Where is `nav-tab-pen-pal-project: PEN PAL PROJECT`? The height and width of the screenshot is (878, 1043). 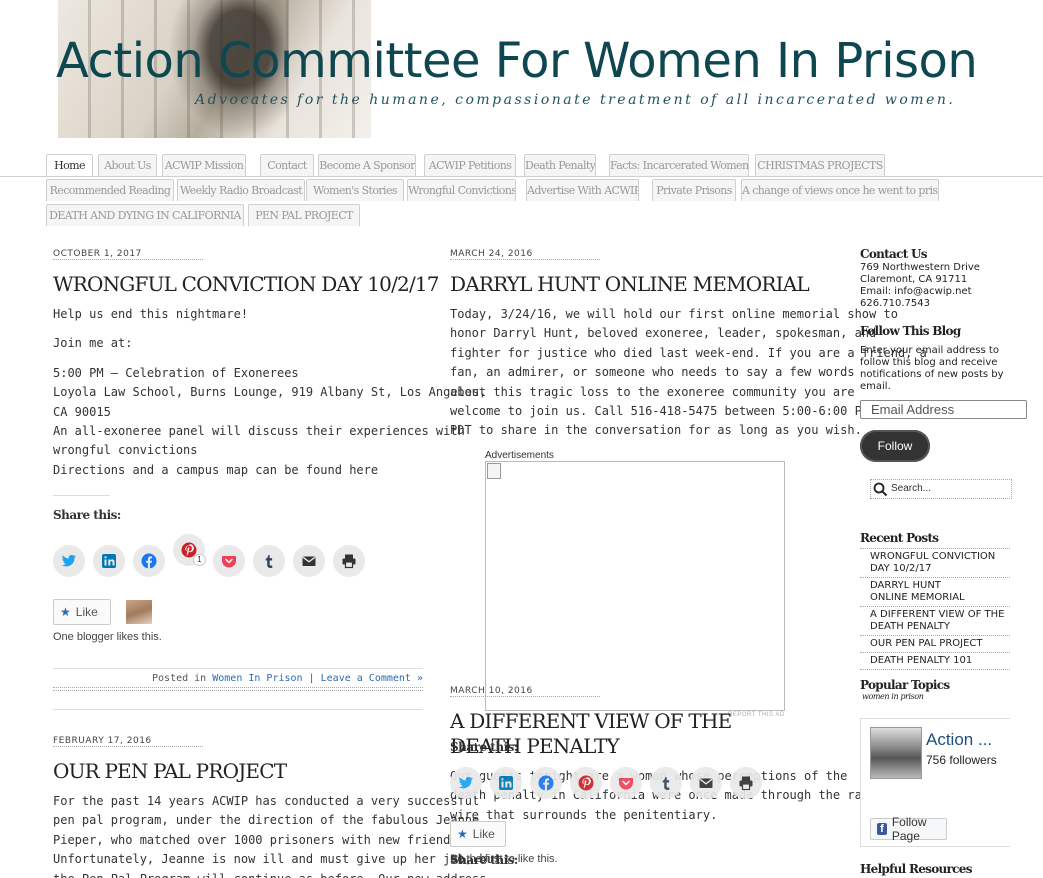 nav-tab-pen-pal-project: PEN PAL PROJECT is located at coordinates (304, 215).